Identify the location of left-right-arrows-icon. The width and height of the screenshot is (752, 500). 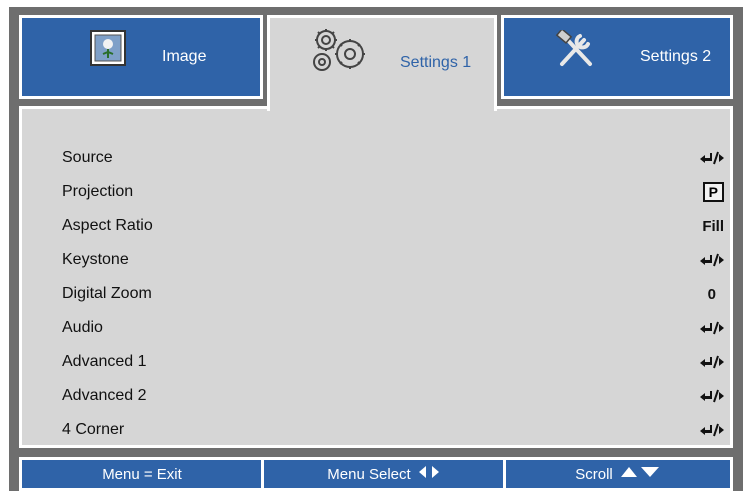
(429, 474).